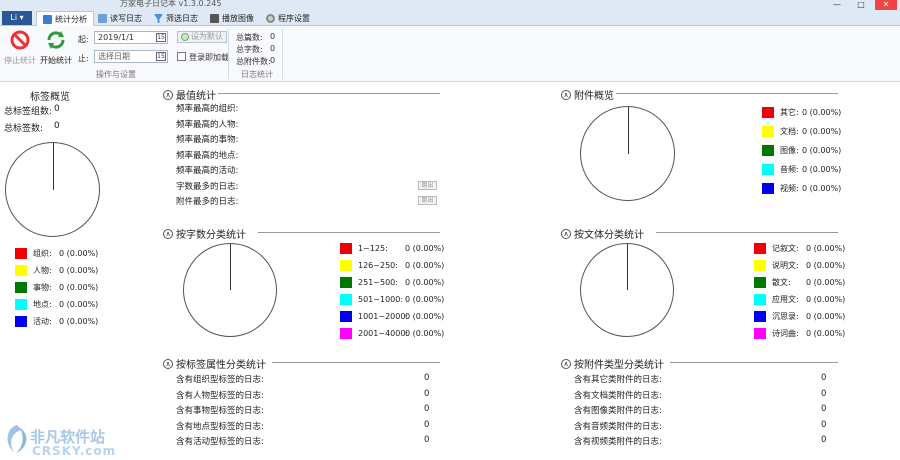  Describe the element at coordinates (17, 18) in the screenshot. I see `file-menu-button: Li ▾` at that location.